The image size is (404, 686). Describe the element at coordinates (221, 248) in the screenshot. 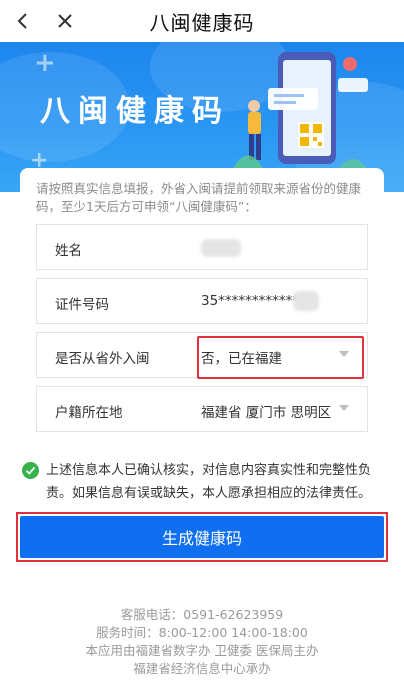

I see `redacted-name` at that location.